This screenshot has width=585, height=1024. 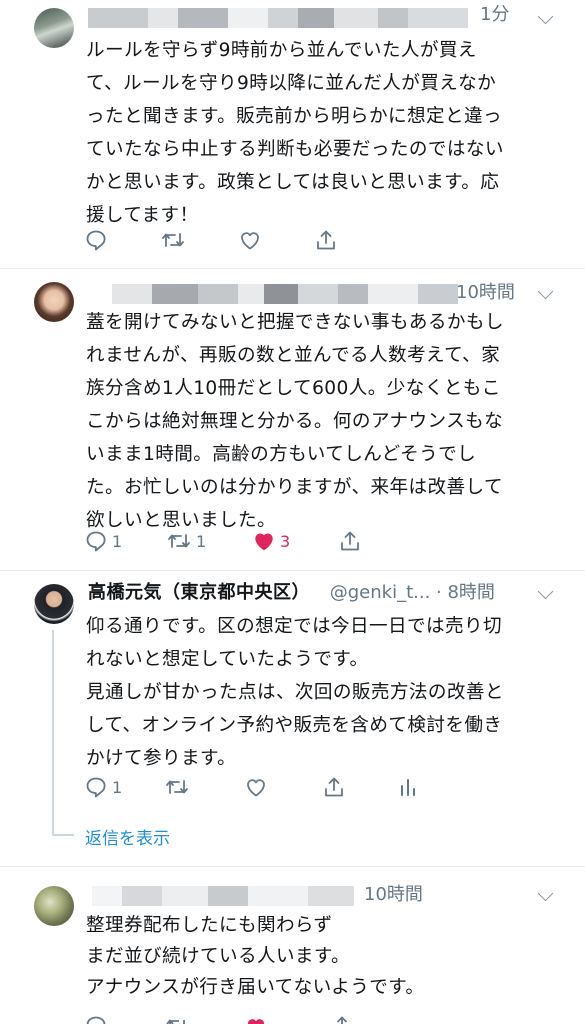 I want to click on tweet-text-line: 整理券配布したにも関わらず, so click(x=209, y=925).